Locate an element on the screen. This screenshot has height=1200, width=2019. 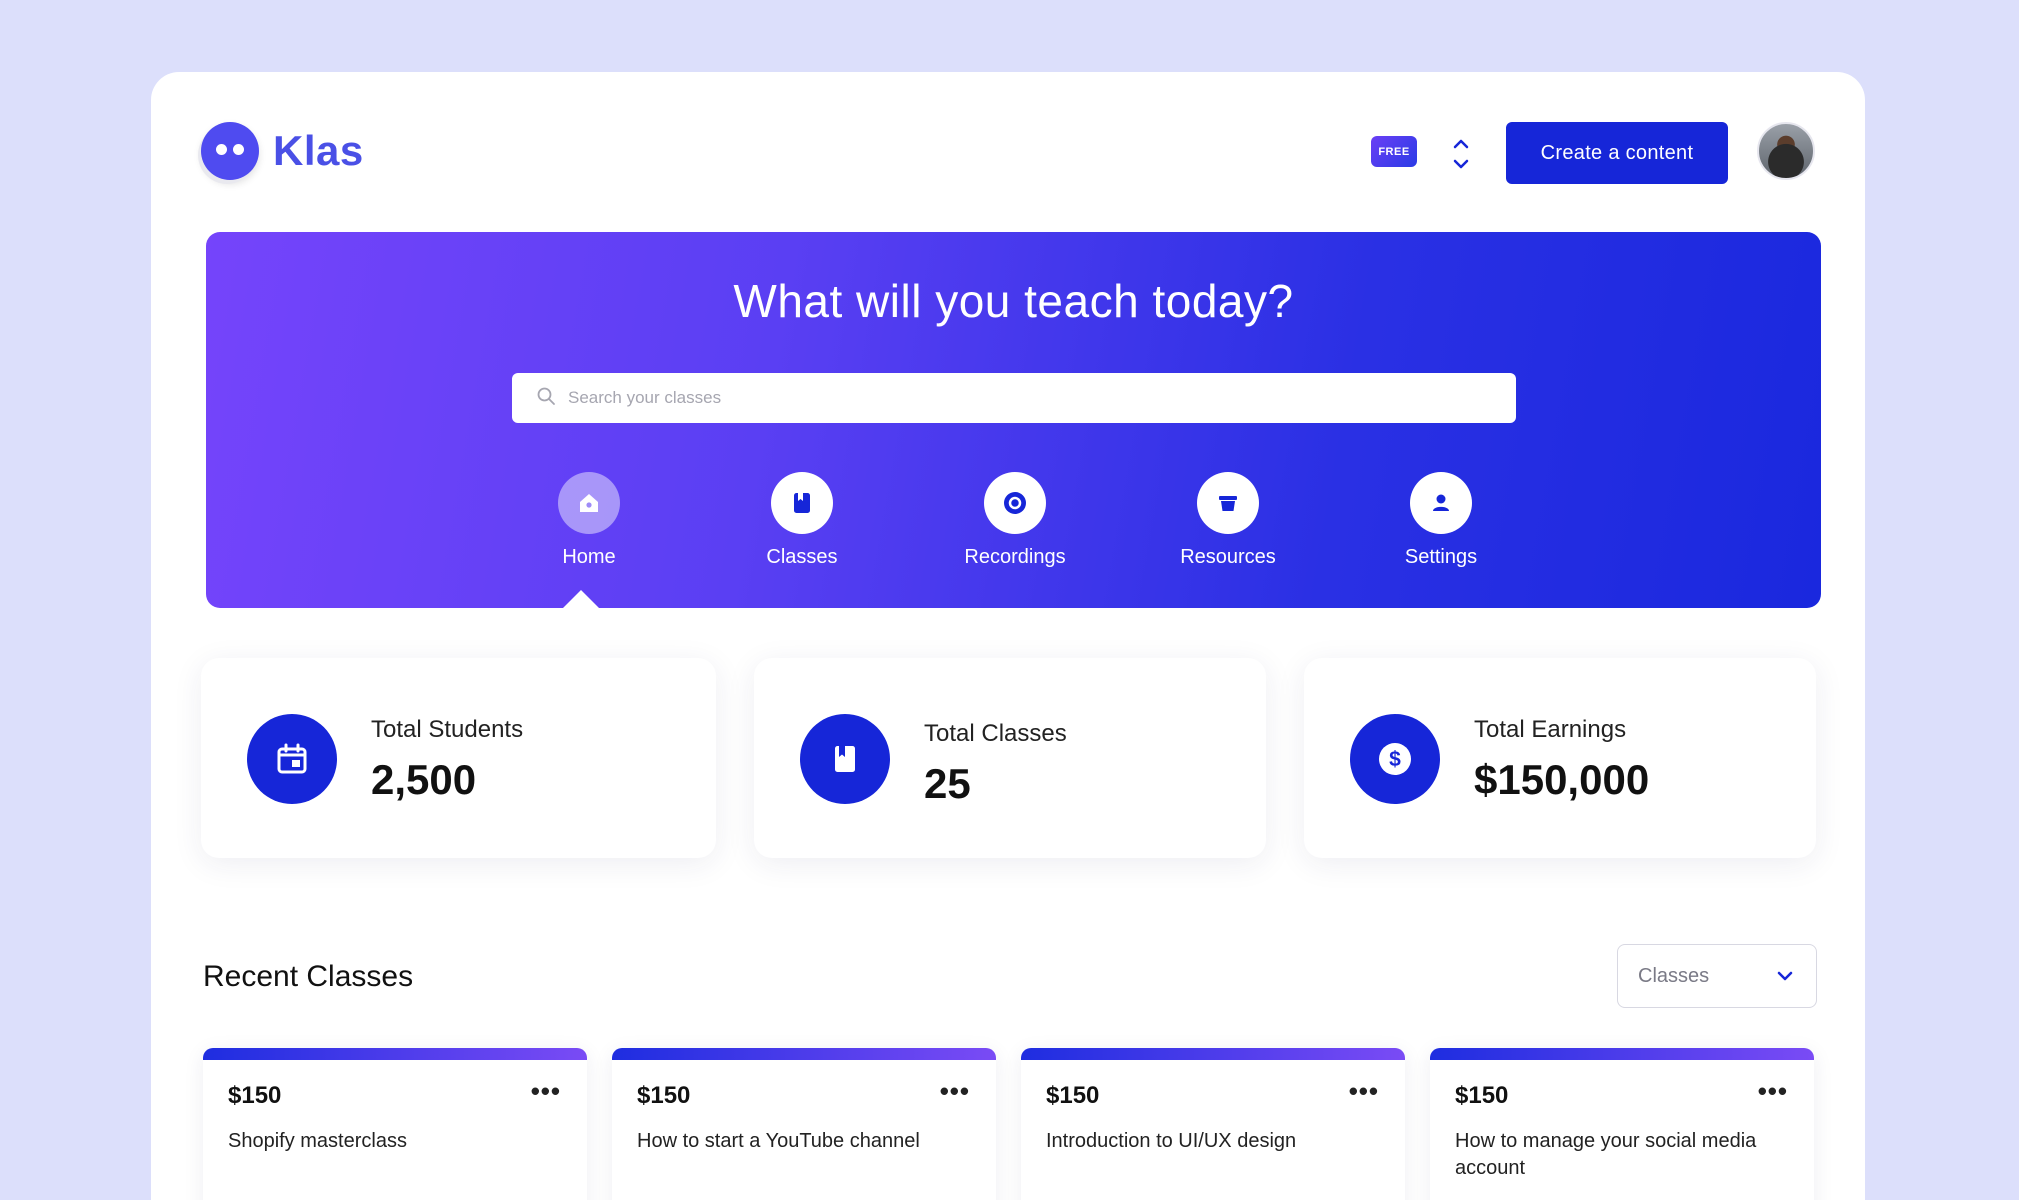
class-title: Introduction to UI/UX design is located at coordinates (1171, 1141).